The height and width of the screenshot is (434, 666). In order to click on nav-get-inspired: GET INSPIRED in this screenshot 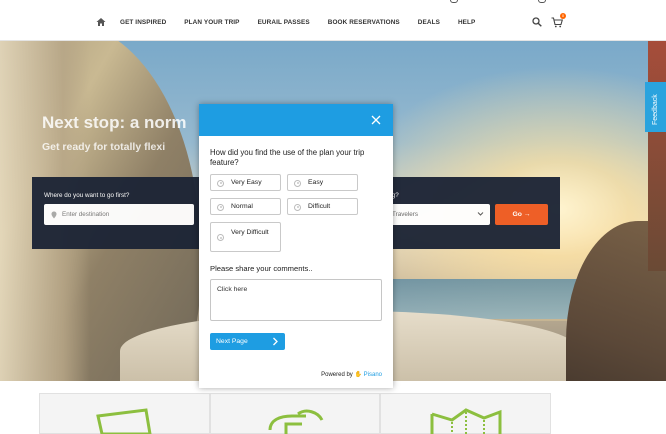, I will do `click(143, 22)`.